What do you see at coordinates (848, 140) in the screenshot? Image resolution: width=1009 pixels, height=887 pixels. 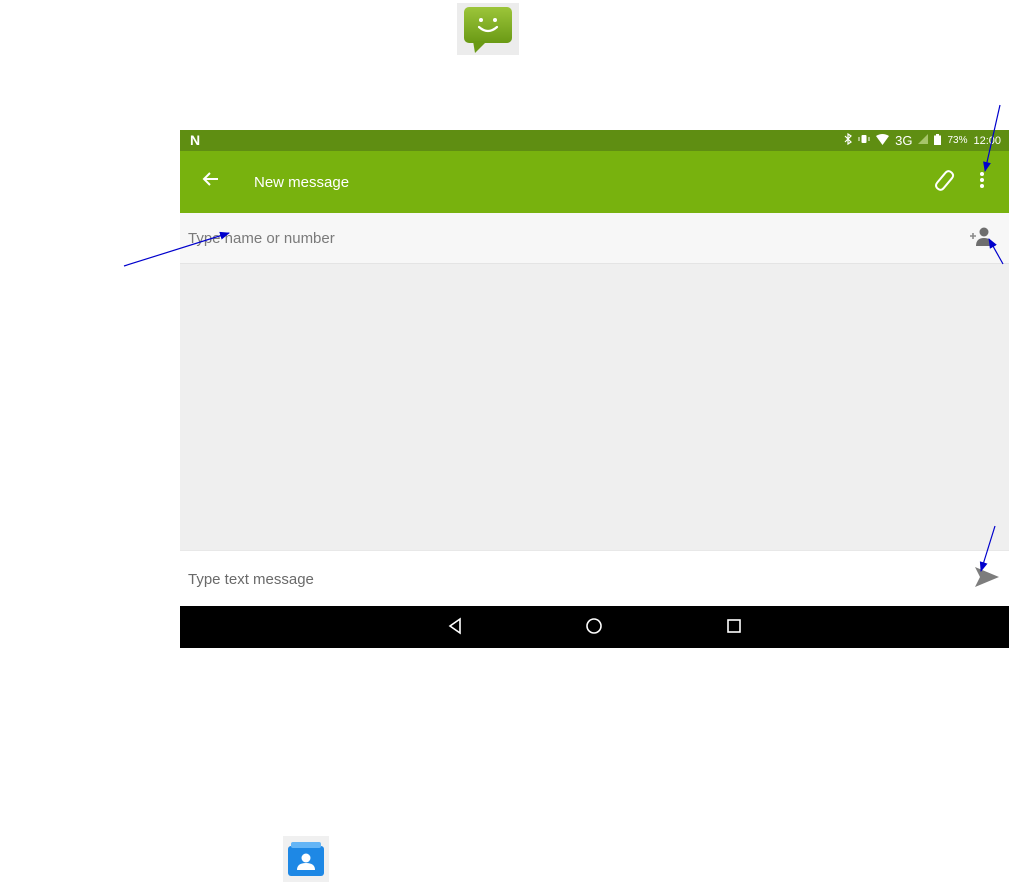 I see `bluetooth-icon` at bounding box center [848, 140].